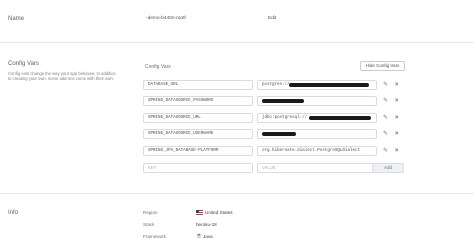  I want to click on hide-config-vars-button: Hide Config Vars, so click(382, 66).